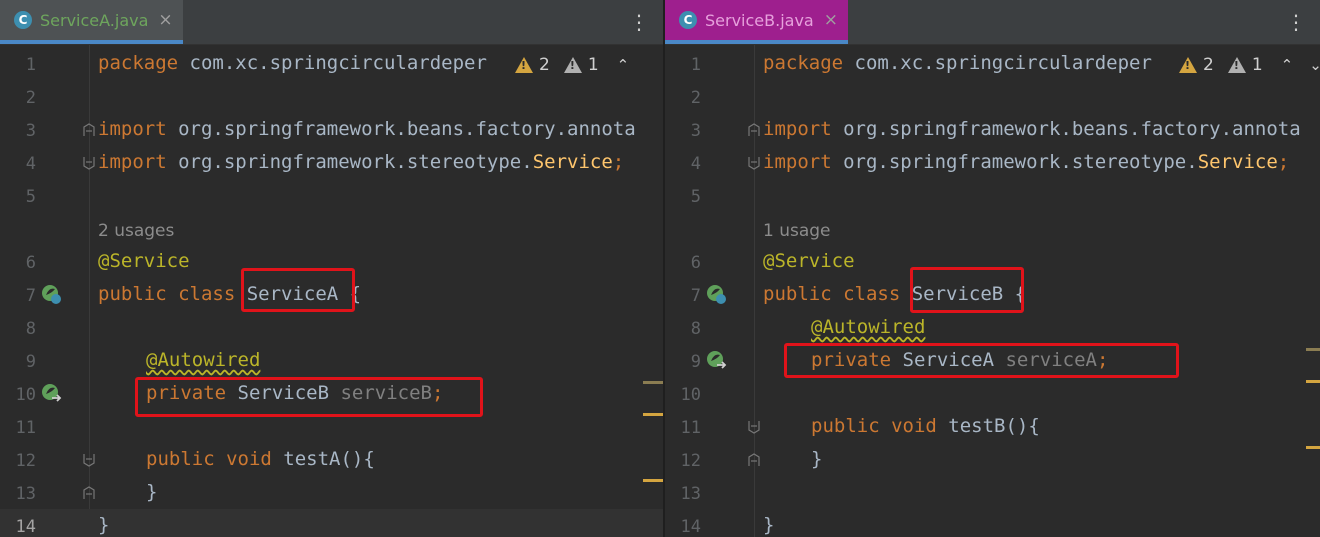 The height and width of the screenshot is (537, 1320). I want to click on code-line: 13 }, so click(86, 492).